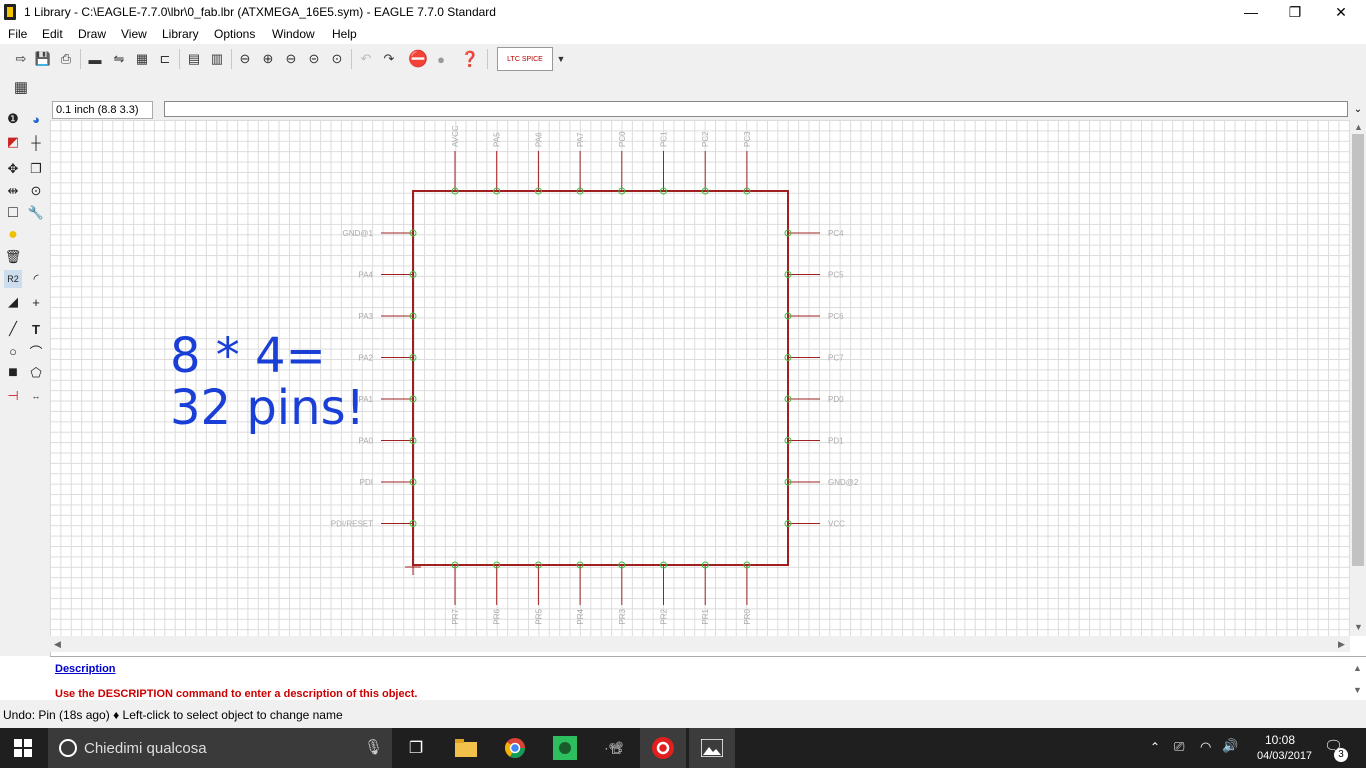 This screenshot has width=1366, height=768. What do you see at coordinates (13, 279) in the screenshot?
I see `name-icon: R2` at bounding box center [13, 279].